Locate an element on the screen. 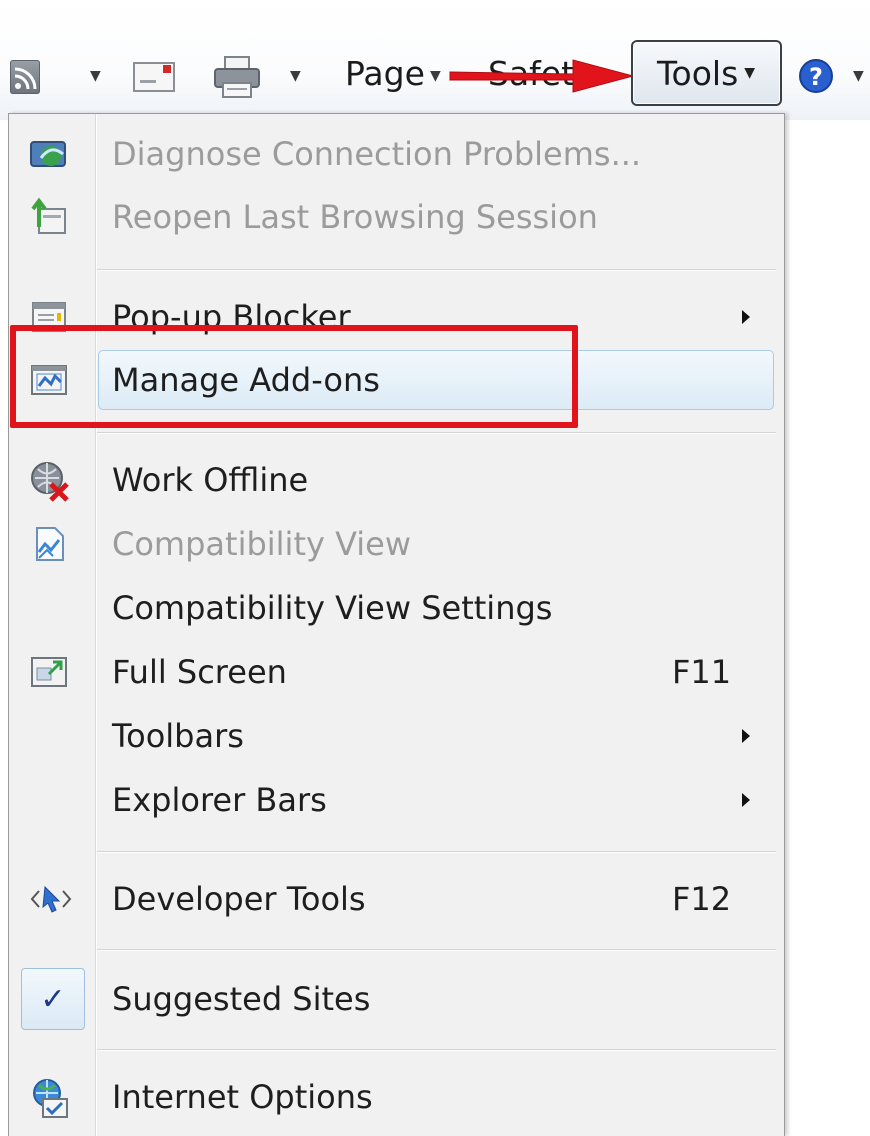 The height and width of the screenshot is (1136, 870). menu-item-label: Explorer Bars is located at coordinates (219, 800).